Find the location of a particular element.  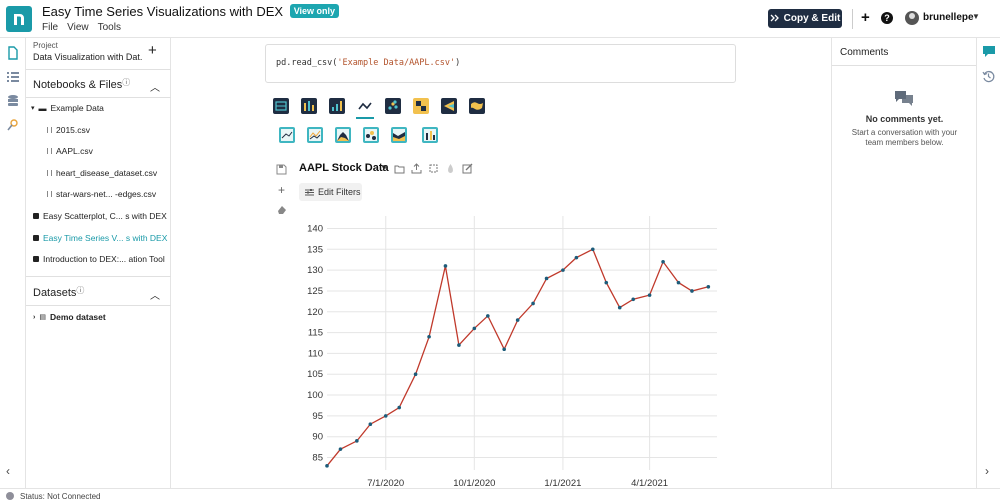

file-item: AAPL.csv is located at coordinates (70, 151).